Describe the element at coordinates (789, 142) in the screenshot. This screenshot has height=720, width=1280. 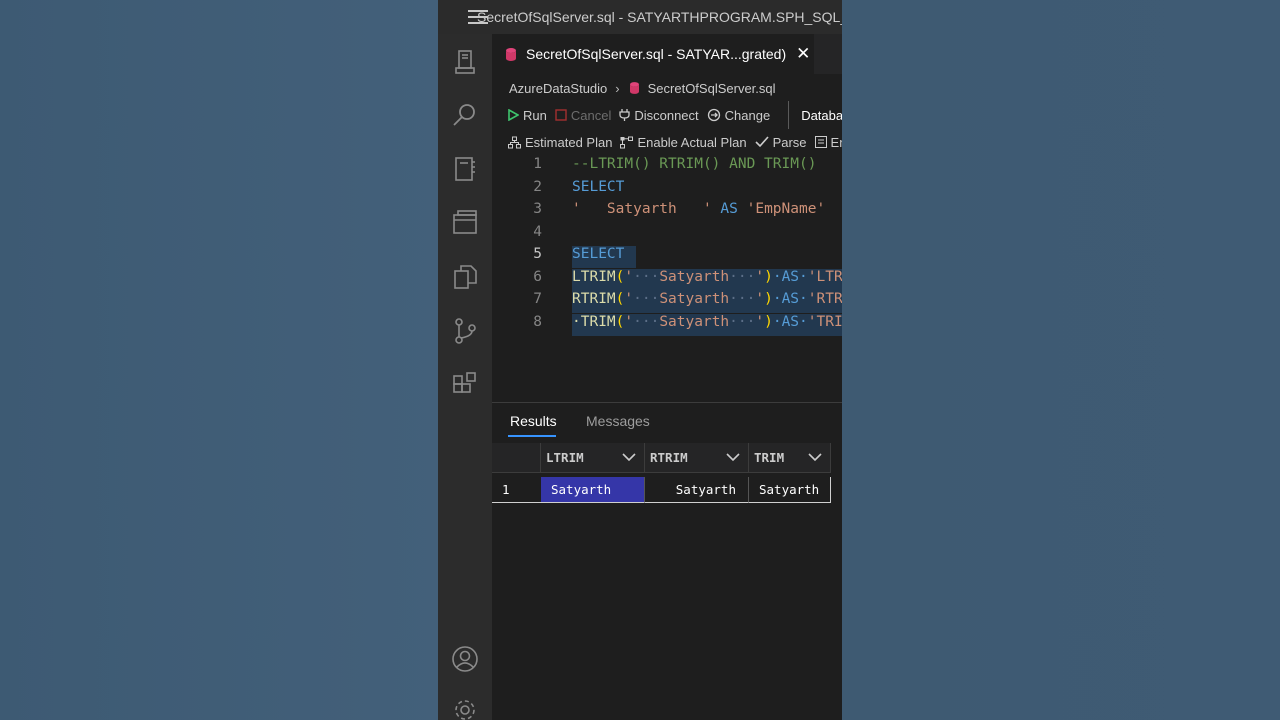
I see `parse-label: Parse` at that location.